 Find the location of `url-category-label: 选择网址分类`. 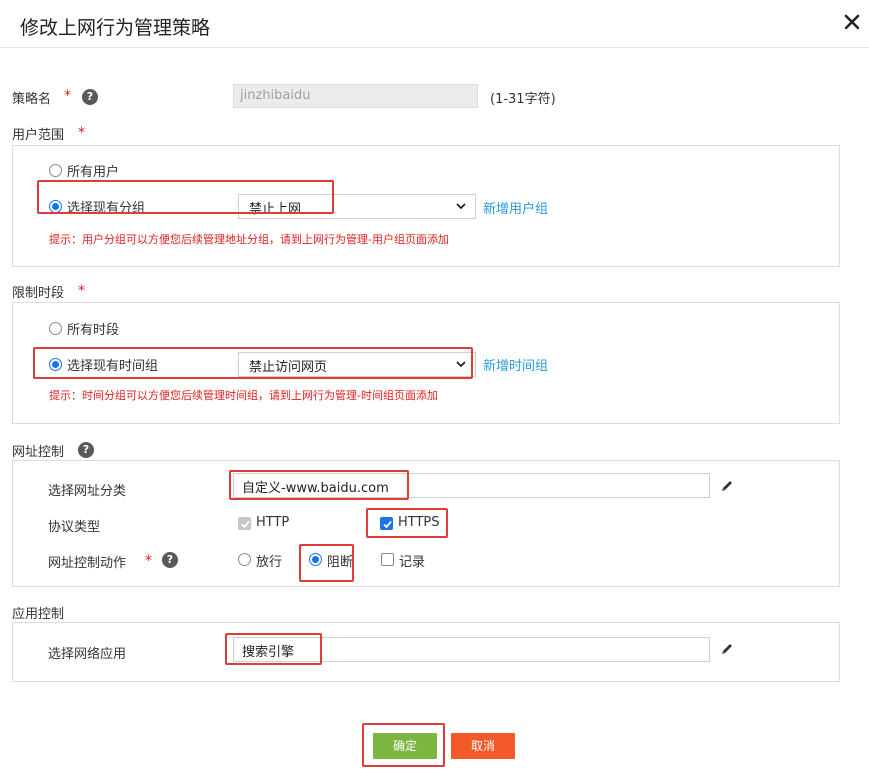

url-category-label: 选择网址分类 is located at coordinates (87, 491).